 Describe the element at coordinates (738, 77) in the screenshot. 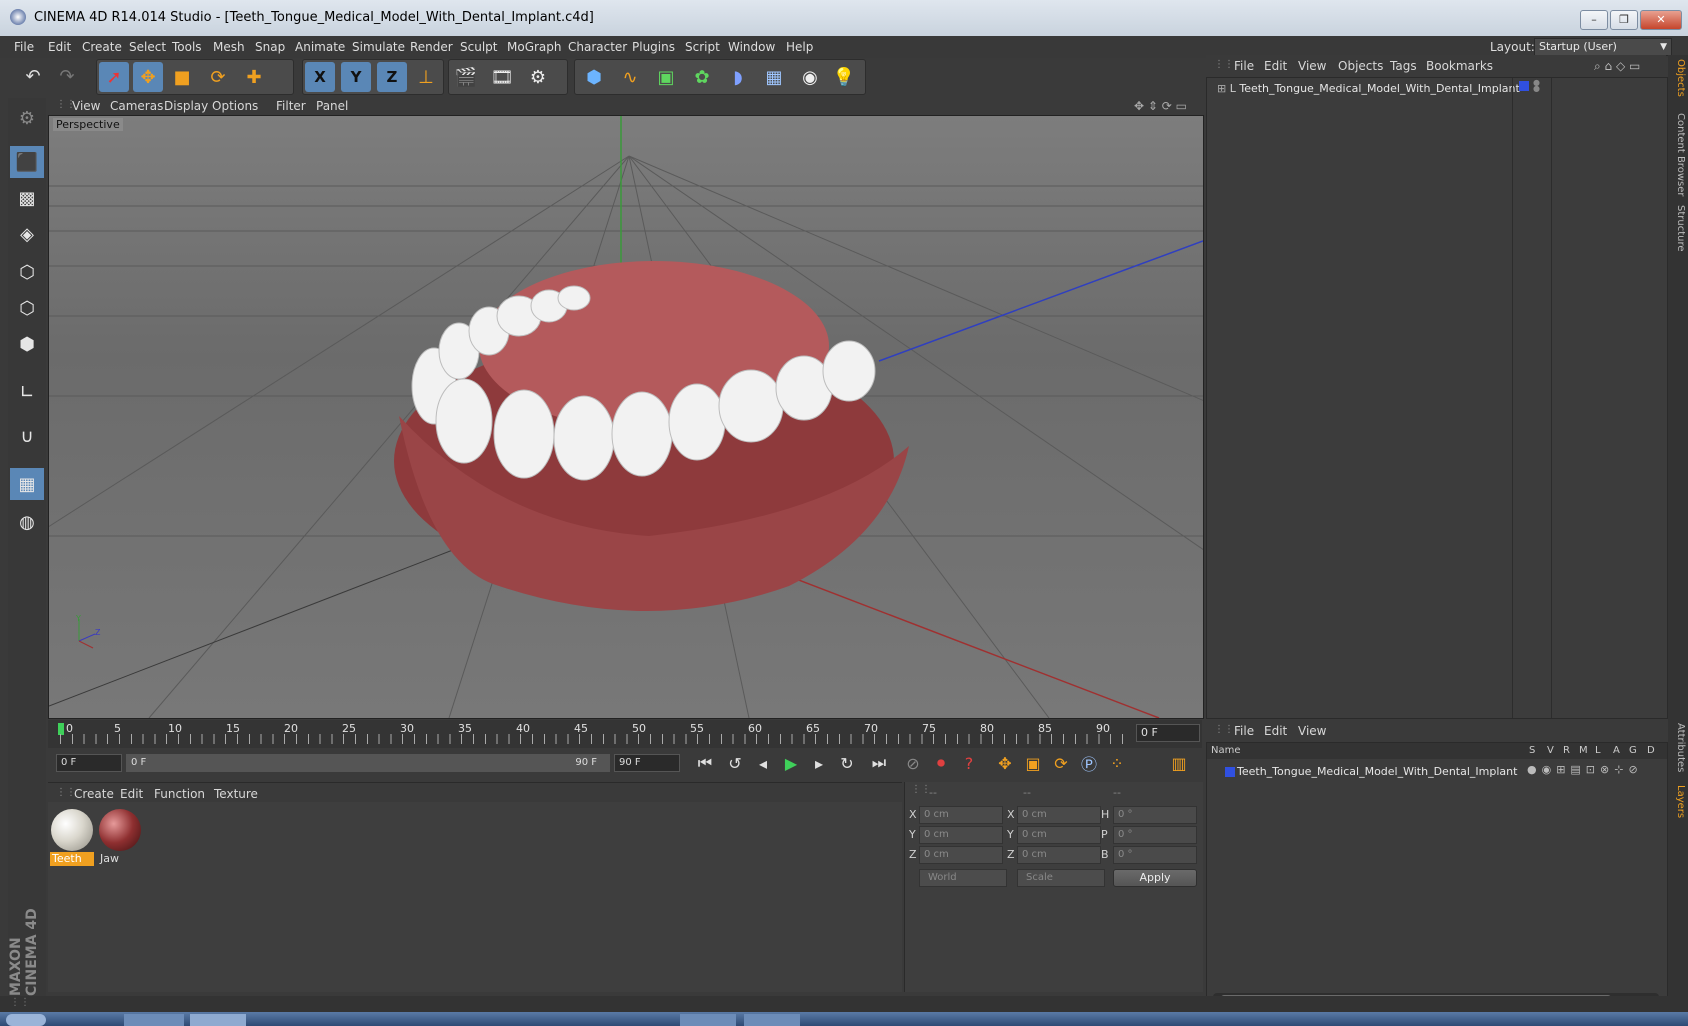

I see `deformer-icon: ◗` at that location.